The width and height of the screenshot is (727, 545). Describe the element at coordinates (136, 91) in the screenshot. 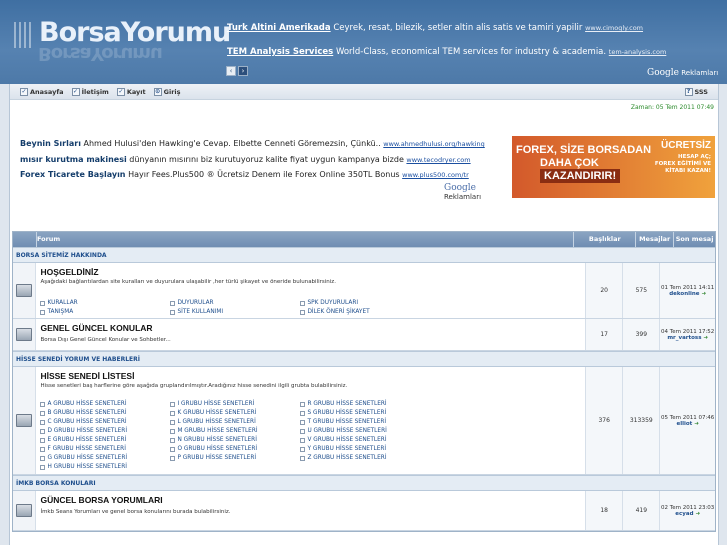

I see `nav-item-label: Kayıt` at that location.